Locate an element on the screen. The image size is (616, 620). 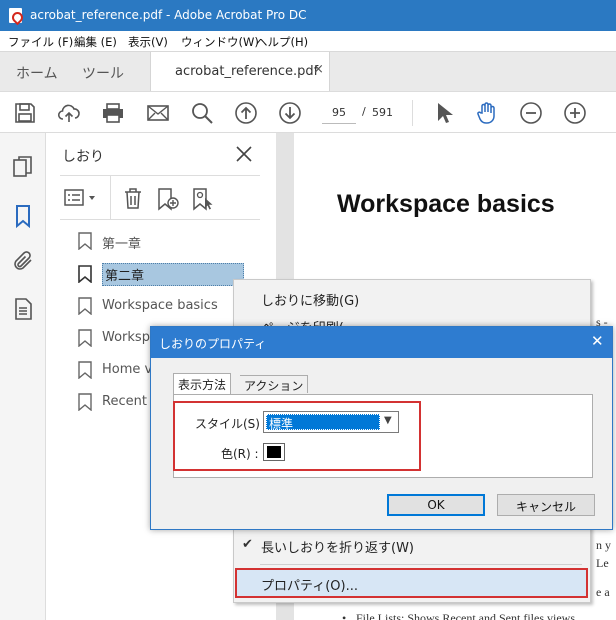
page-number-input: 95 is located at coordinates (339, 113).